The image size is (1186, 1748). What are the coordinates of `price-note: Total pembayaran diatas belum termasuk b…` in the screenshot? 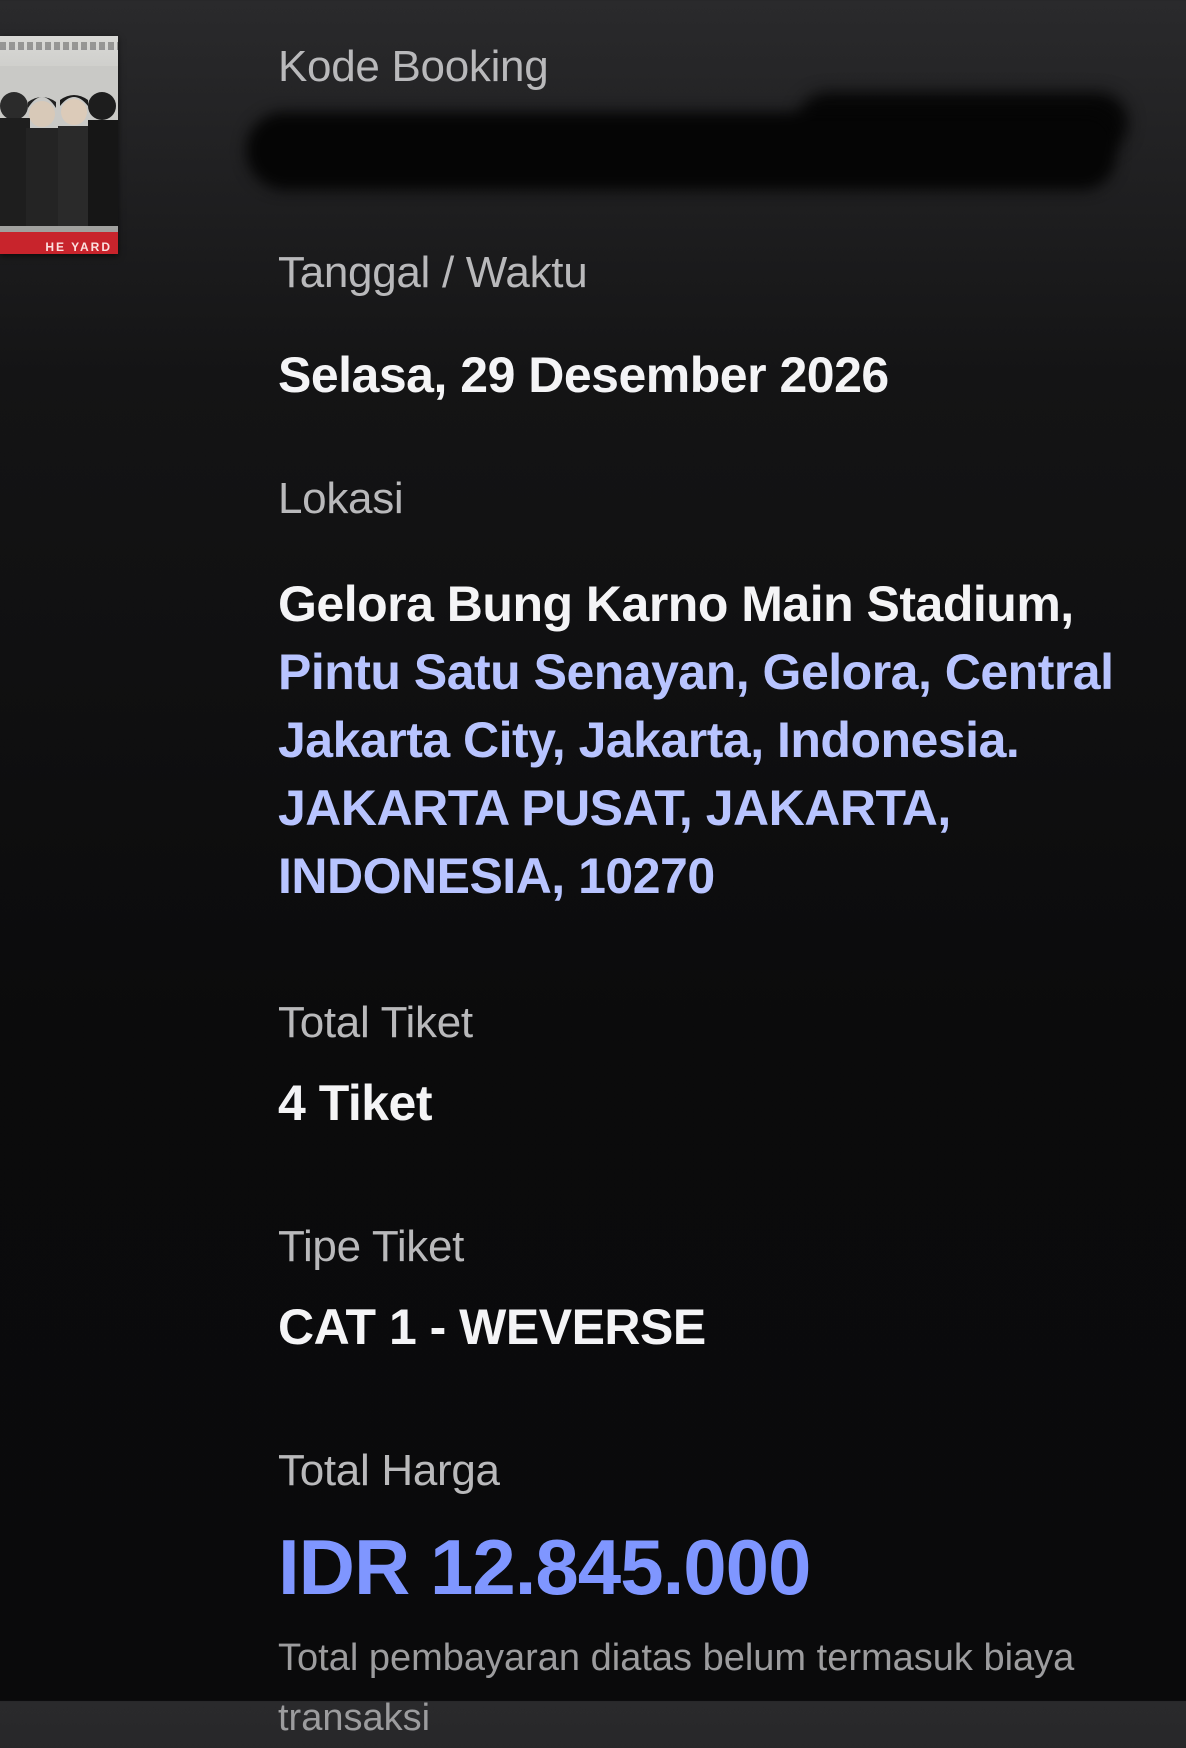 It's located at (676, 1688).